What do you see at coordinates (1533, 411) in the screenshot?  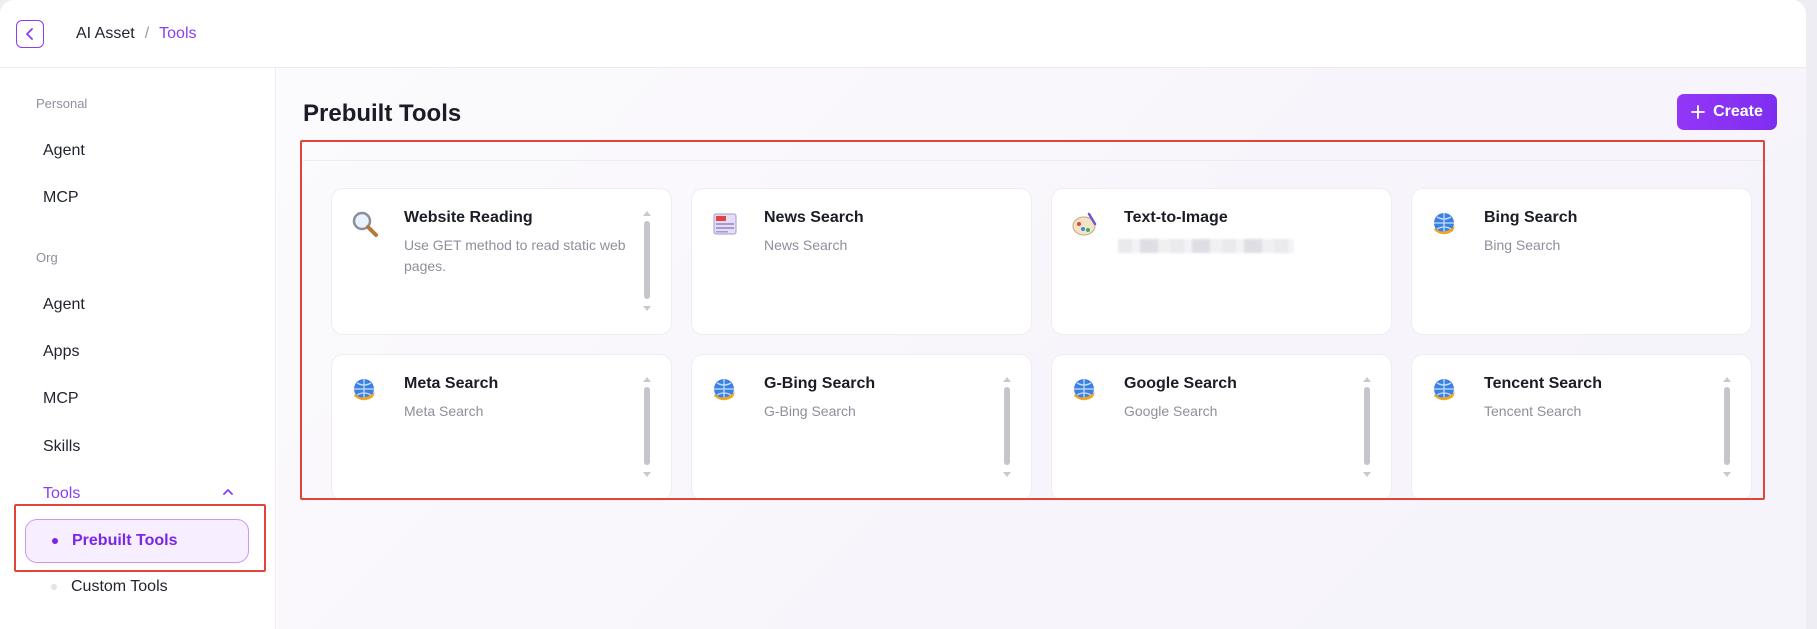 I see `tool-description: Tencent Search` at bounding box center [1533, 411].